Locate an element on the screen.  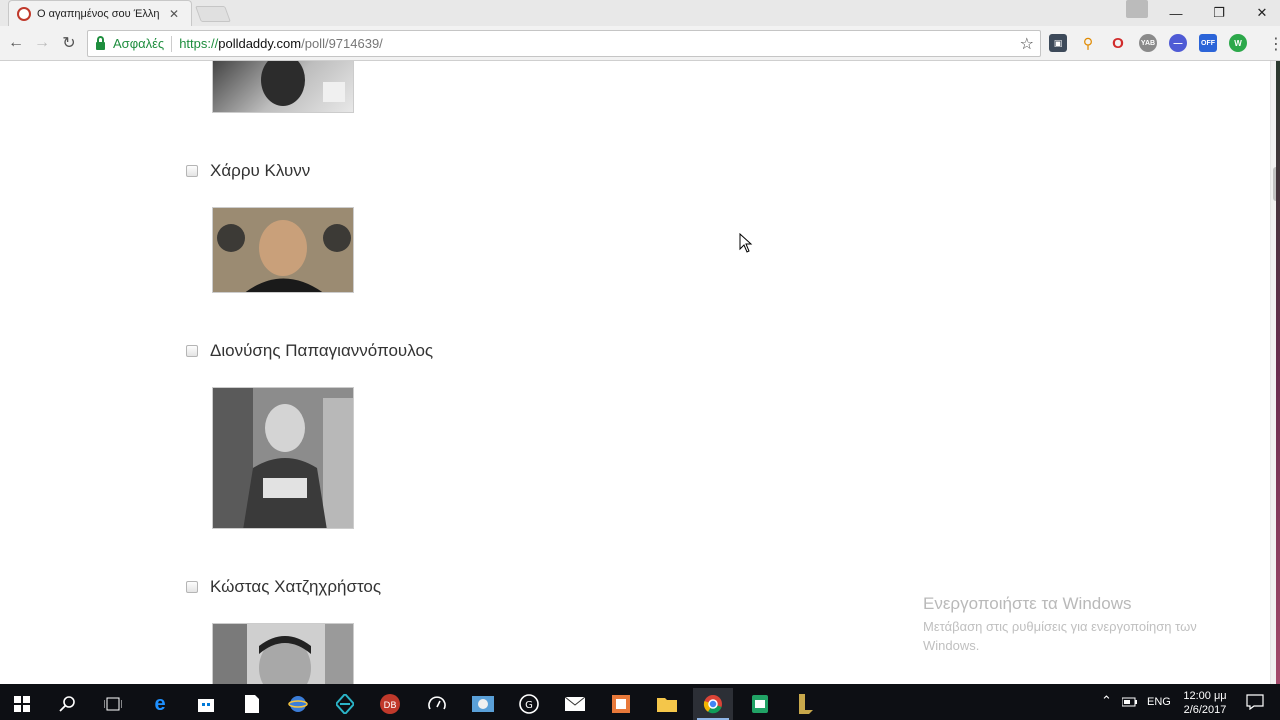
network-app-icon is located at coordinates (483, 704).